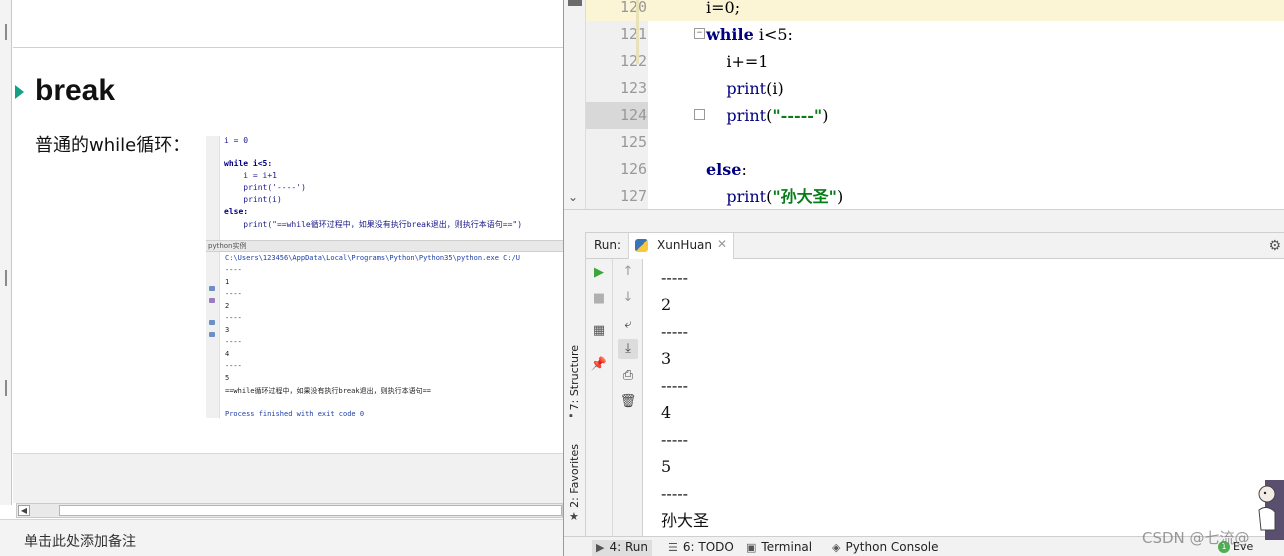  What do you see at coordinates (966, 10) in the screenshot?
I see `code-line-120: i=0;` at bounding box center [966, 10].